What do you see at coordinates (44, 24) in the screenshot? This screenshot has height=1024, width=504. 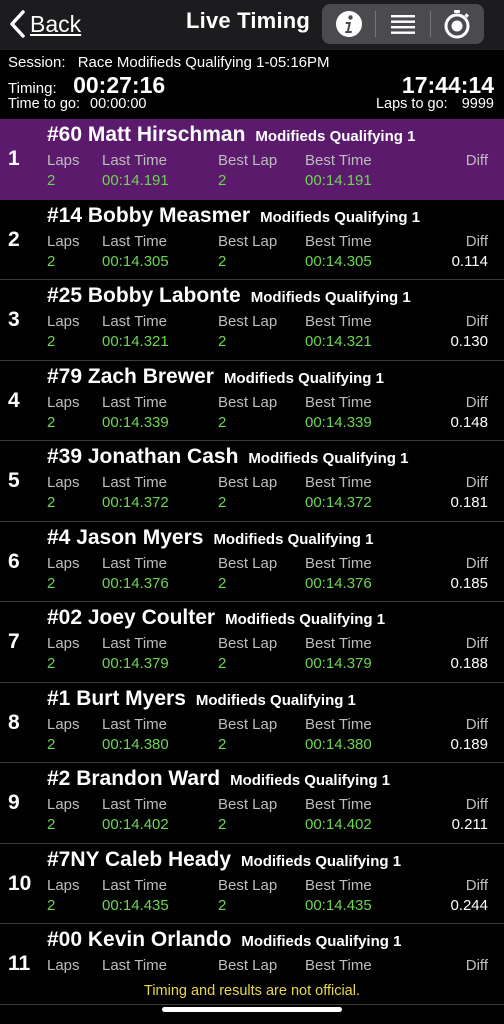 I see `back-button: Back` at bounding box center [44, 24].